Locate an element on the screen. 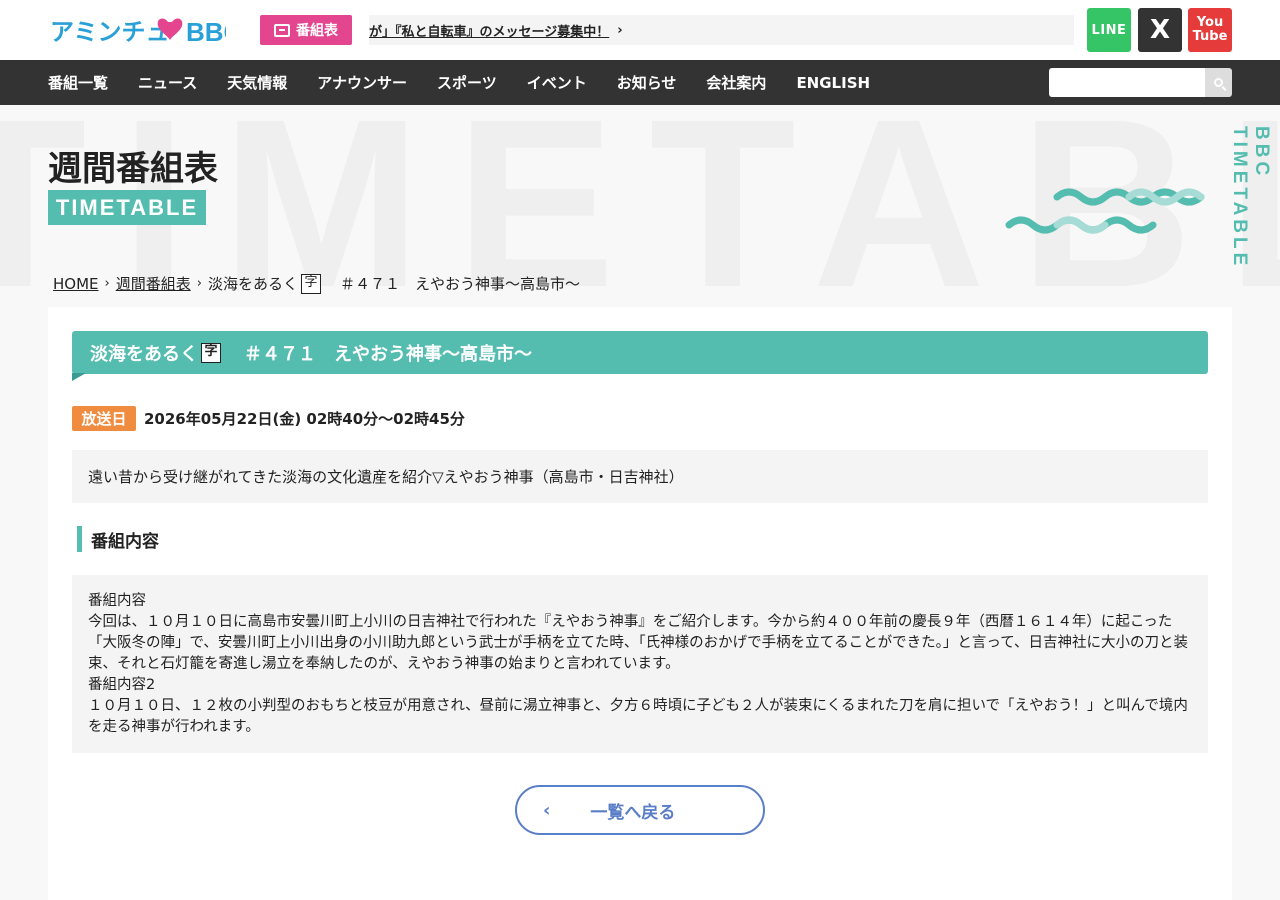 The height and width of the screenshot is (900, 1280). youtube-button: You Tube is located at coordinates (1210, 30).